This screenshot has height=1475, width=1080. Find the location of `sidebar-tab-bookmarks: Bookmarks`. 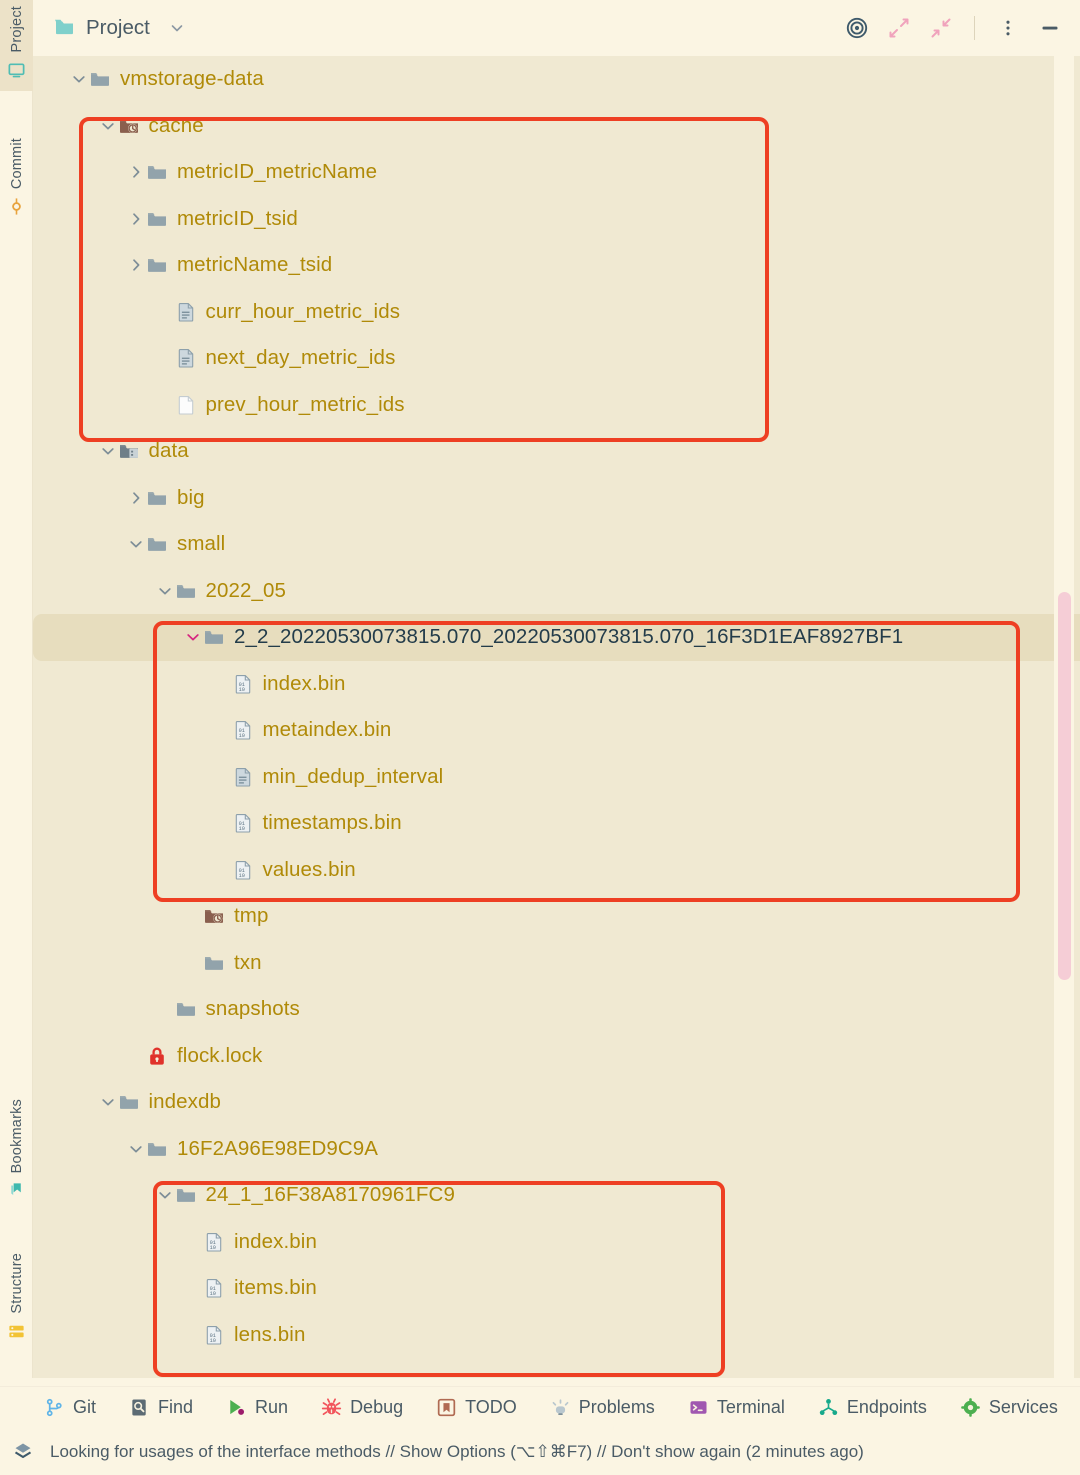

sidebar-tab-bookmarks: Bookmarks is located at coordinates (16, 1152).